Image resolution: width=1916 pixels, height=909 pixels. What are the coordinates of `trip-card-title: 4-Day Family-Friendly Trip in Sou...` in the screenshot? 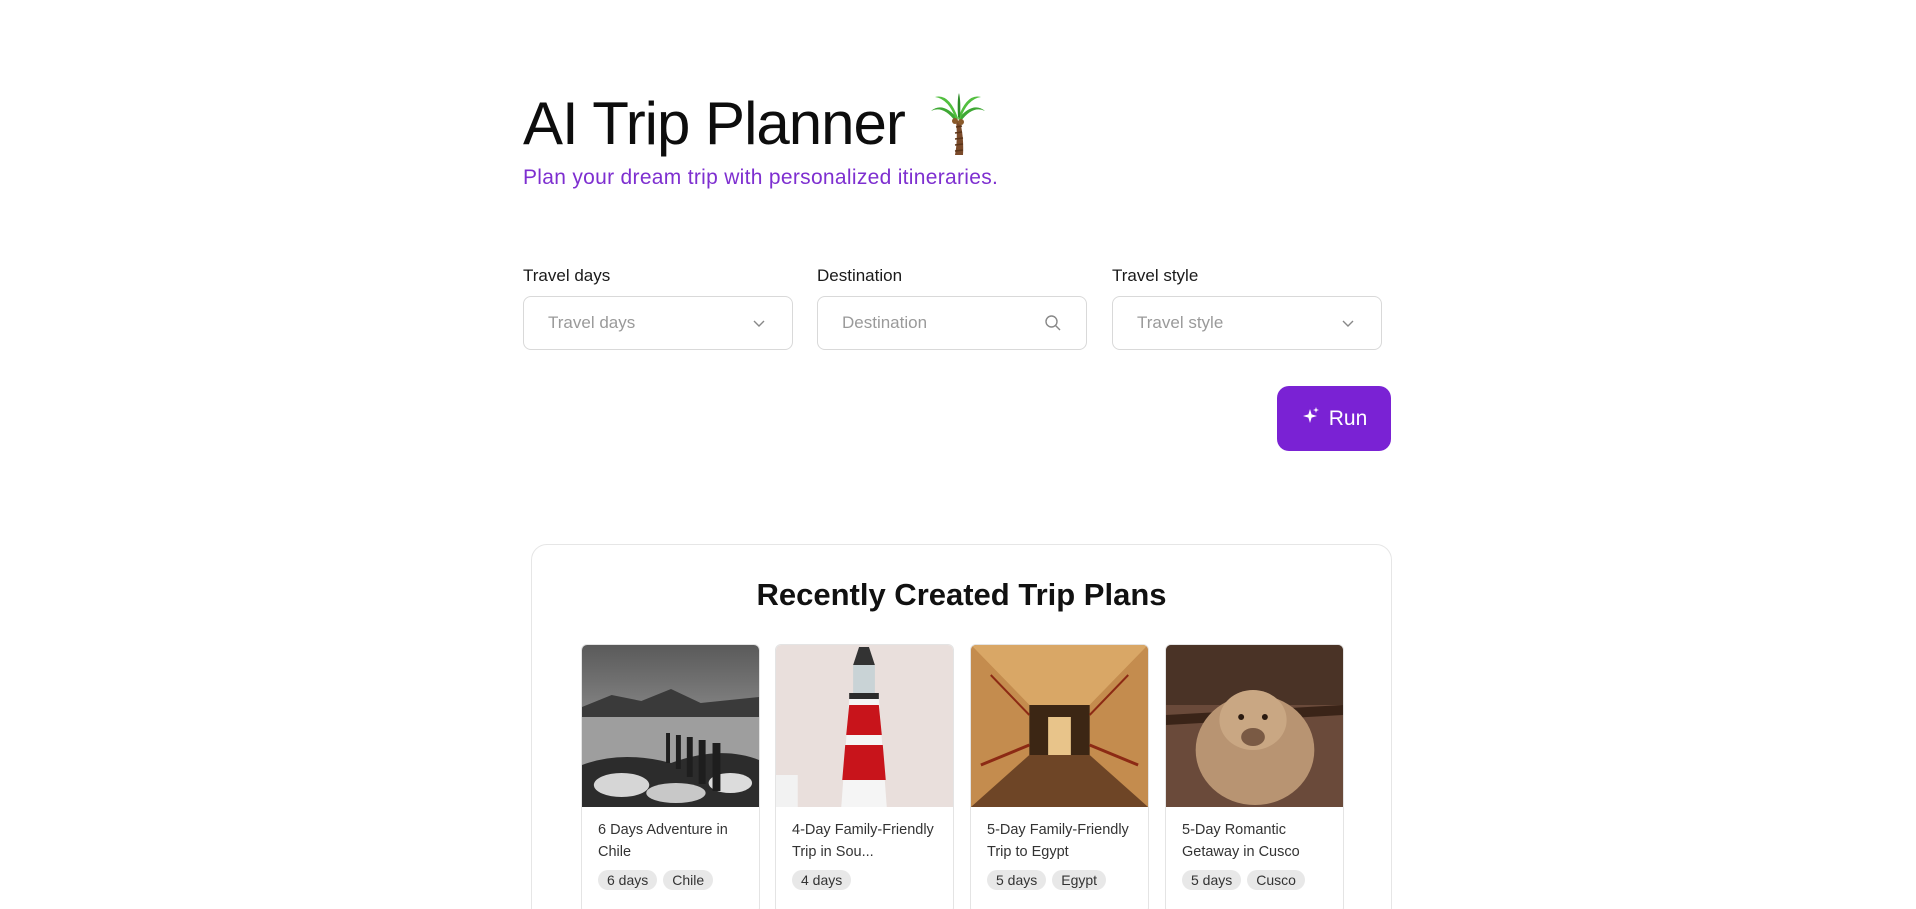 It's located at (863, 841).